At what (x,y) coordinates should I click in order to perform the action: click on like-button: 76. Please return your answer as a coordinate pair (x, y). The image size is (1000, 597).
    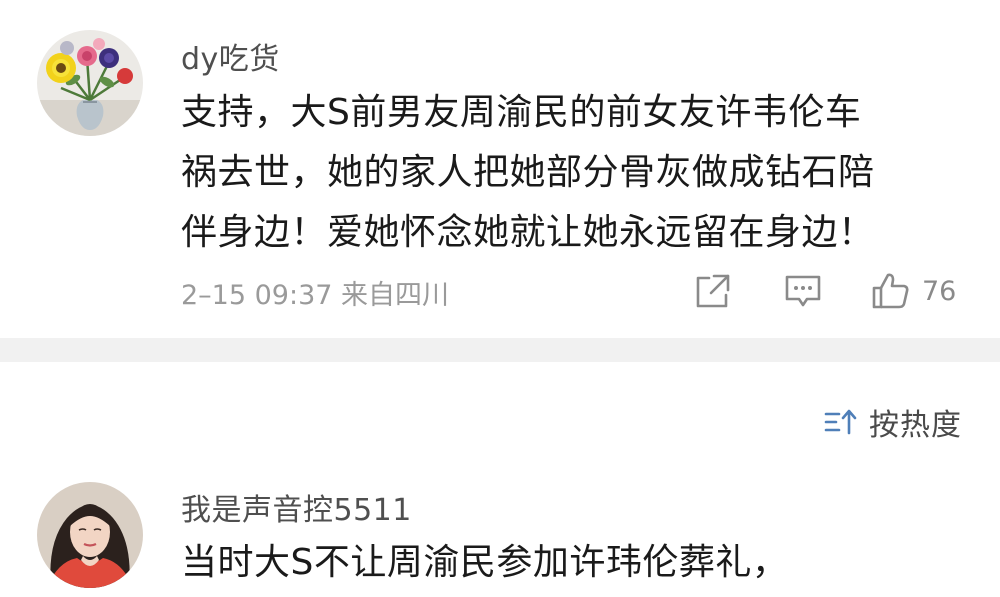
    Looking at the image, I should click on (913, 291).